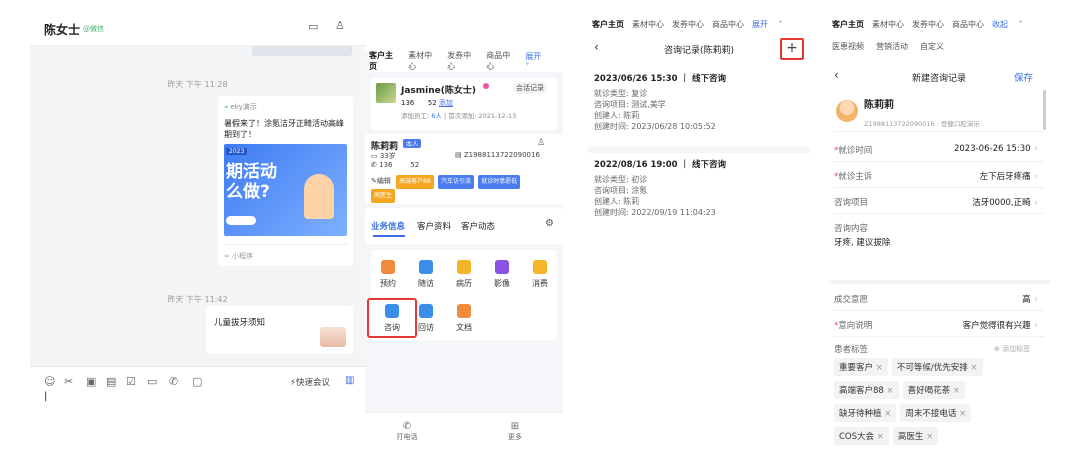 The width and height of the screenshot is (1080, 474). What do you see at coordinates (388, 274) in the screenshot?
I see `grid-item-appointment: 预约` at bounding box center [388, 274].